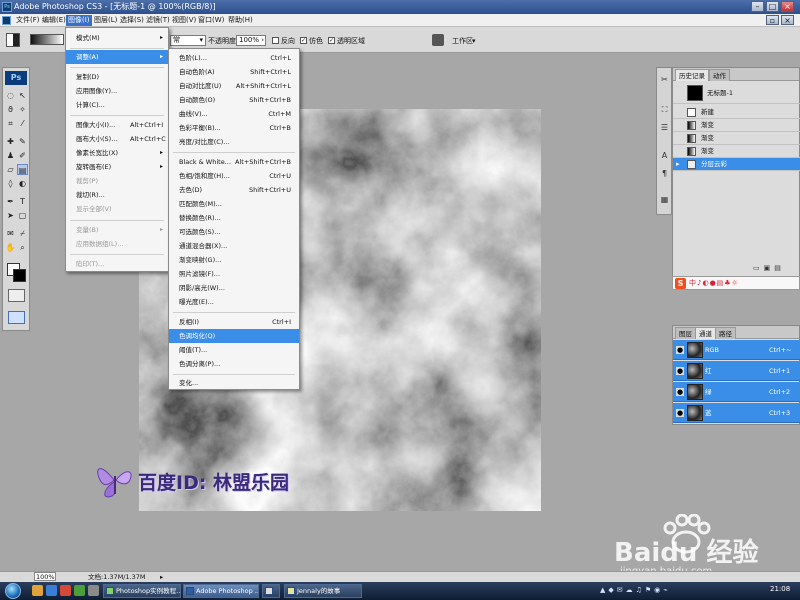  I want to click on type-icon: T, so click(22, 201).